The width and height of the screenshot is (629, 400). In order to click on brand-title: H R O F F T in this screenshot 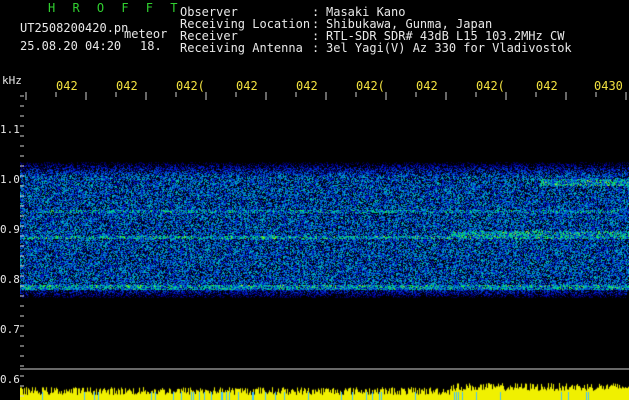, I will do `click(115, 8)`.